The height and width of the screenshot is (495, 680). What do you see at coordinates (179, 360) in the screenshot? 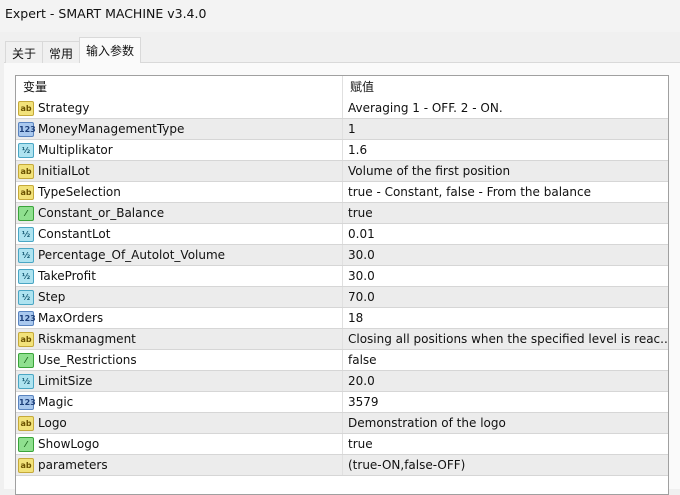
I see `parameter-name-cell: ⁄ Use_Restrictions` at bounding box center [179, 360].